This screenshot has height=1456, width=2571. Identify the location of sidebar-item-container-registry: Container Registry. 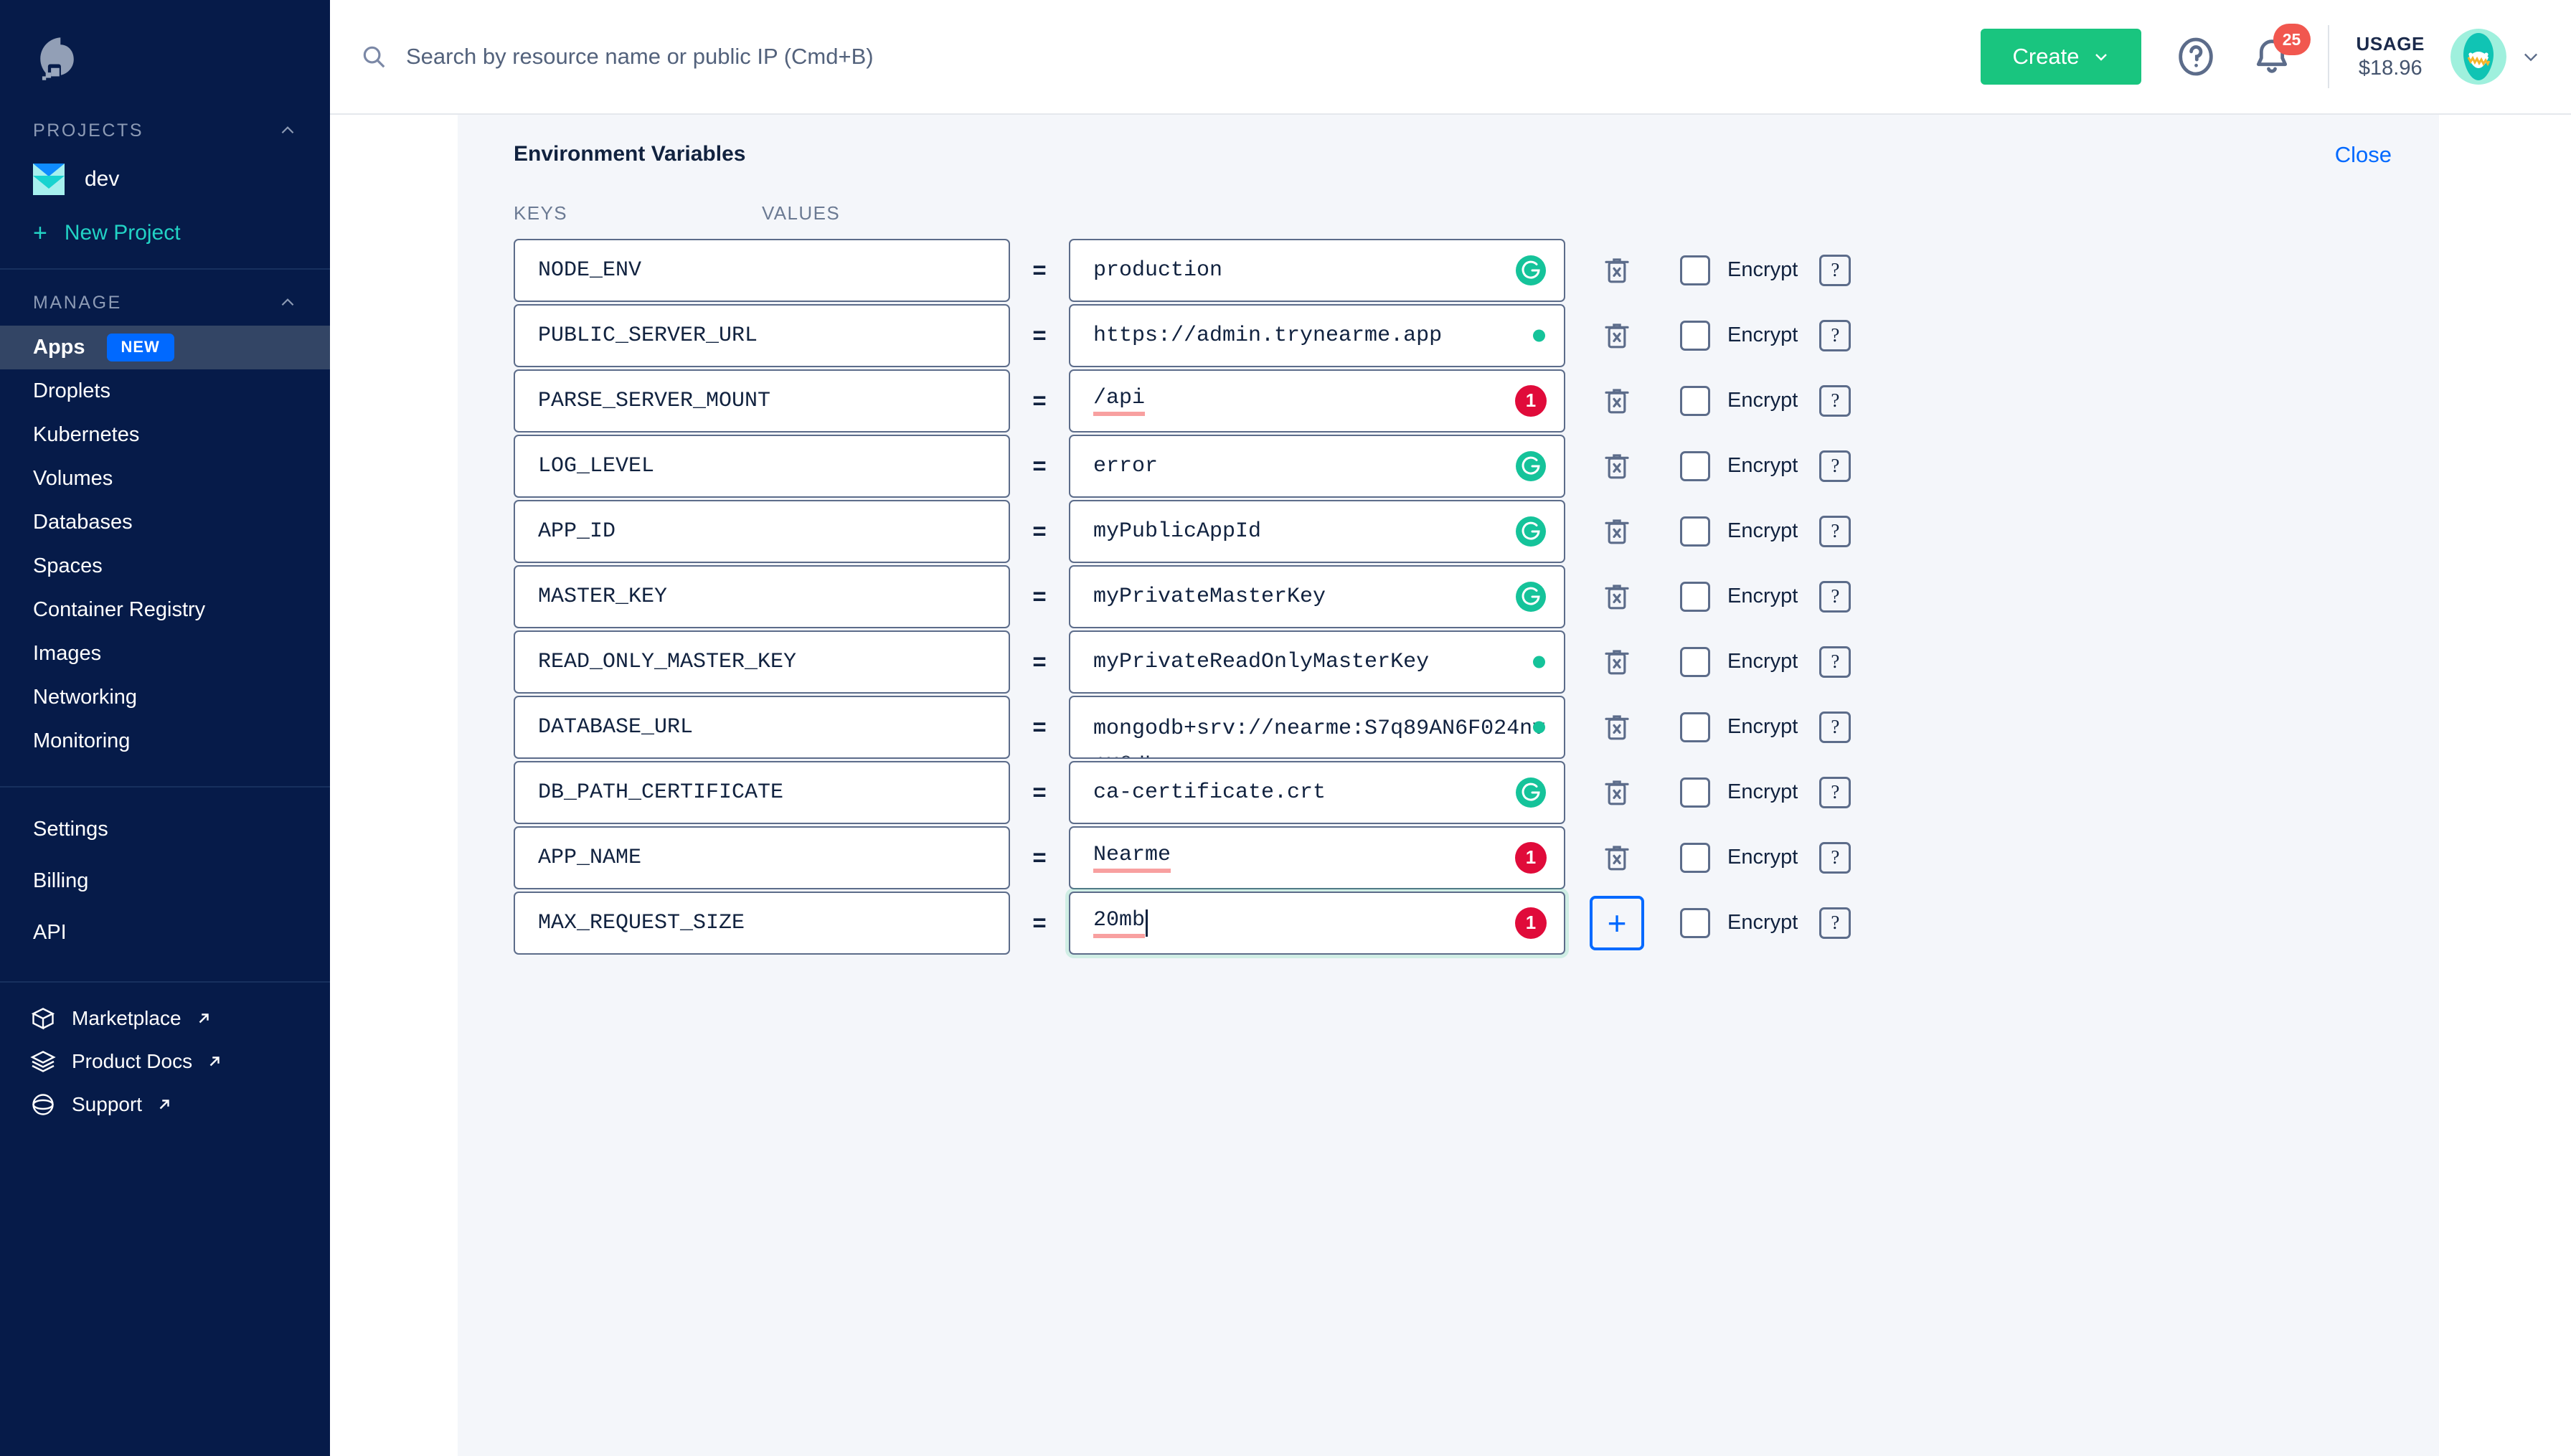
(165, 610).